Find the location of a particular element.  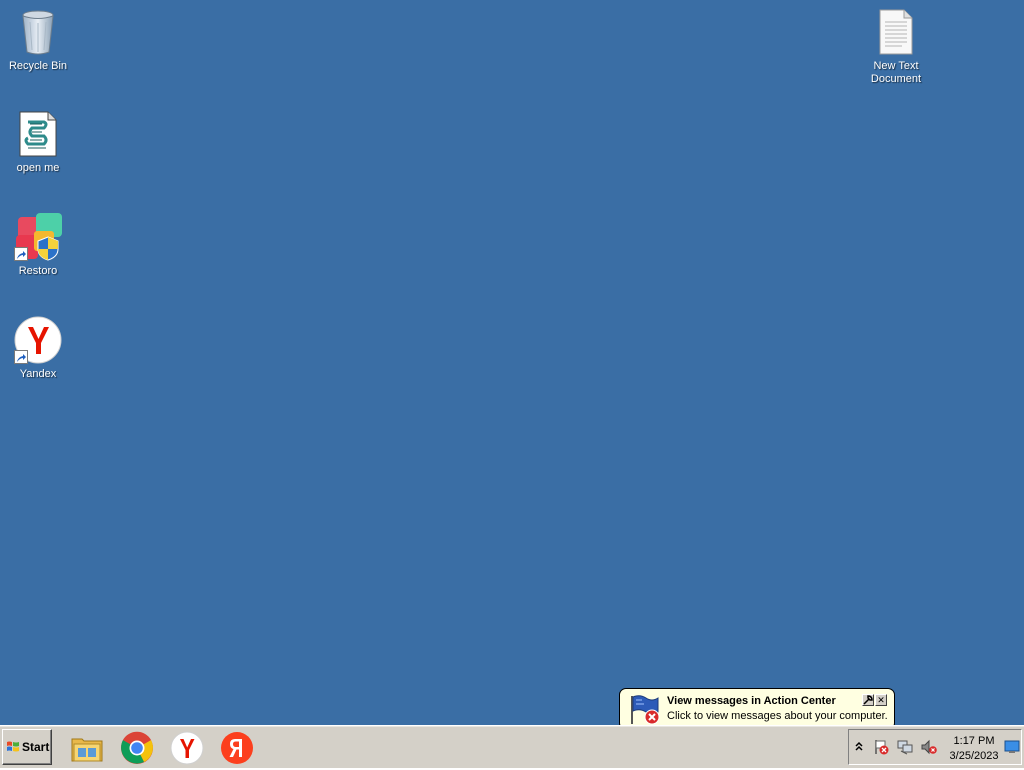

windows-logo-icon is located at coordinates (13, 747).